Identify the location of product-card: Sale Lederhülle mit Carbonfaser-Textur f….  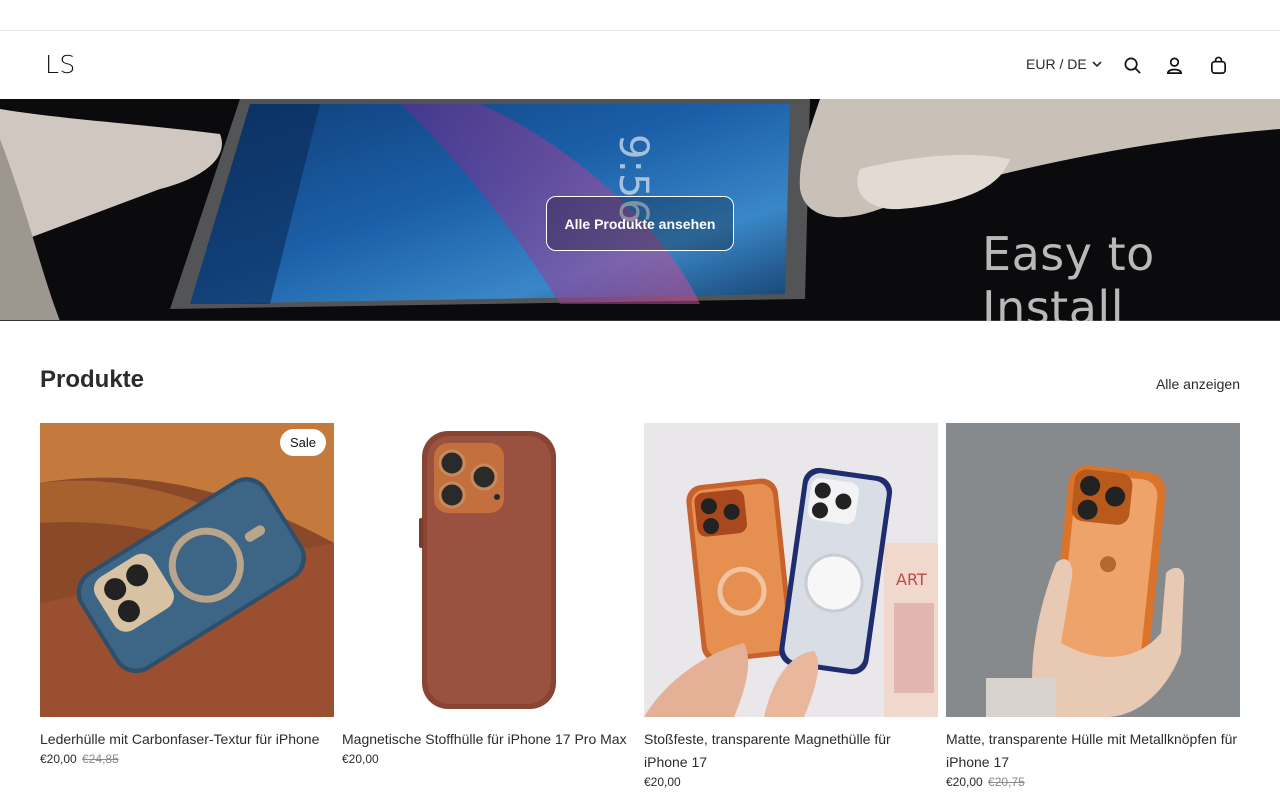
(187, 594).